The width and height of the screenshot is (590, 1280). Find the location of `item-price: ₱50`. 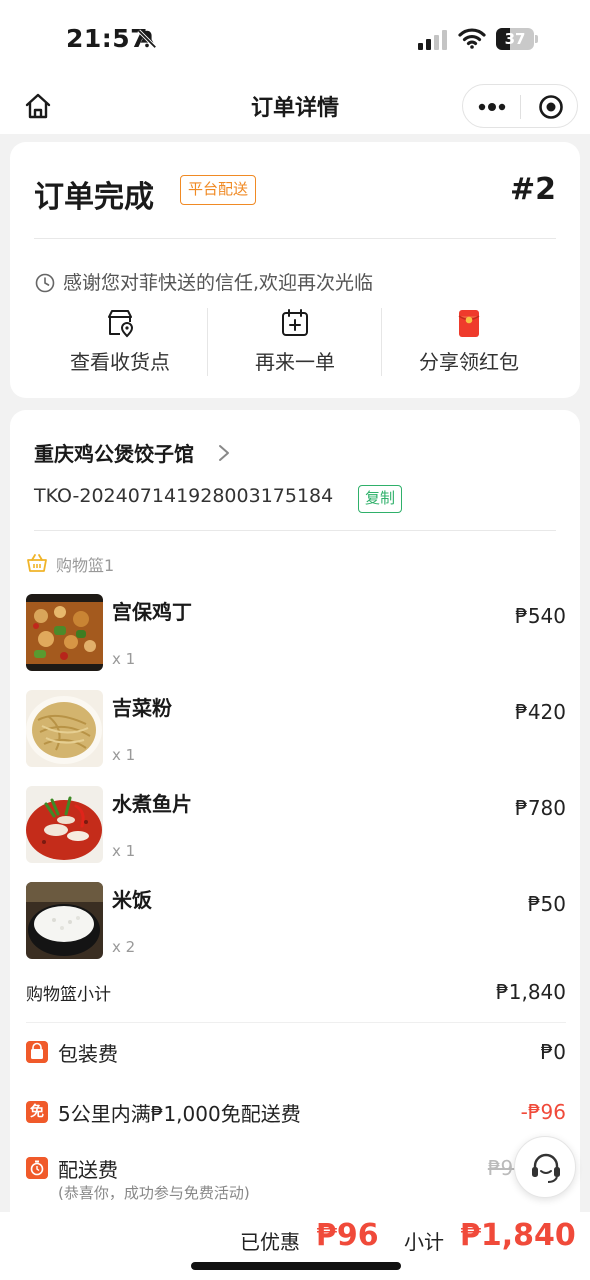

item-price: ₱50 is located at coordinates (546, 904).